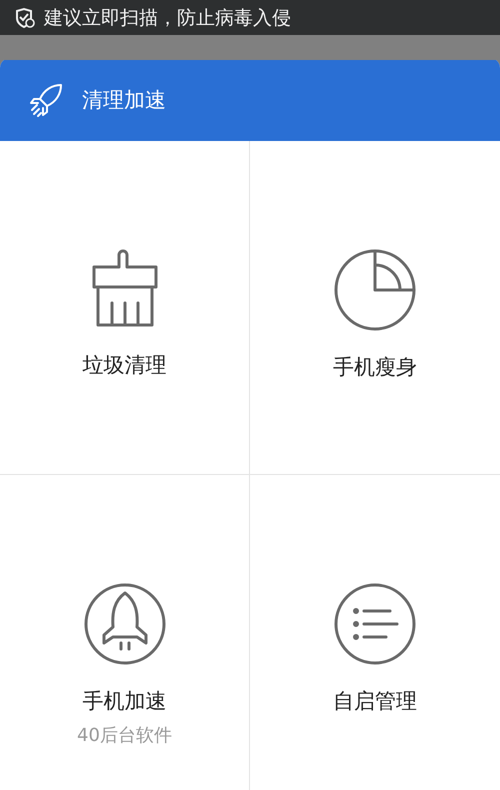  What do you see at coordinates (375, 367) in the screenshot?
I see `tile-label: 手机瘦身` at bounding box center [375, 367].